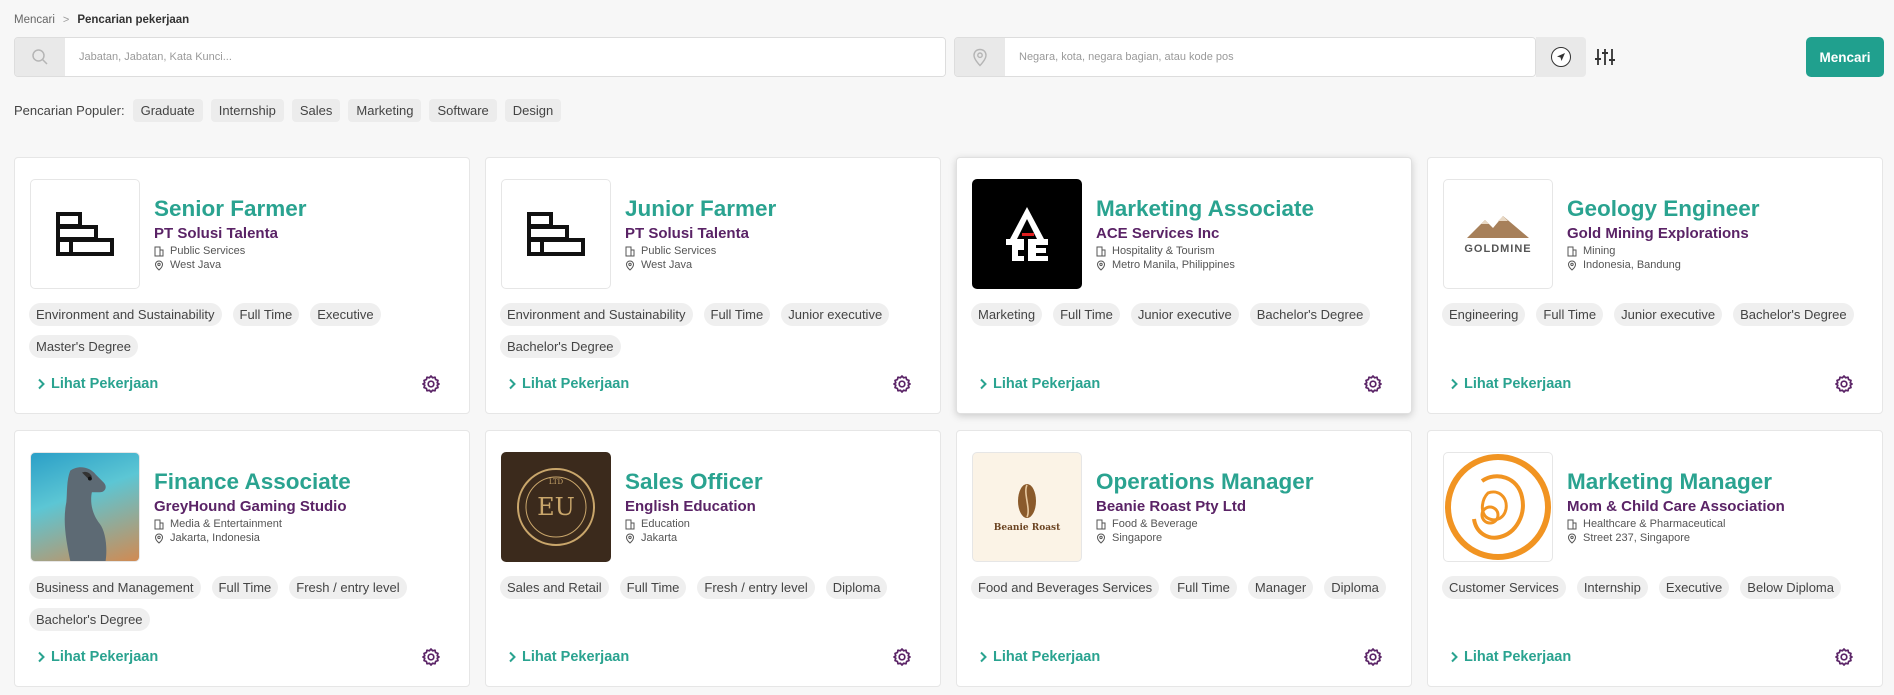 Image resolution: width=1894 pixels, height=695 pixels. Describe the element at coordinates (1669, 482) in the screenshot. I see `job-title: Marketing Manager` at that location.